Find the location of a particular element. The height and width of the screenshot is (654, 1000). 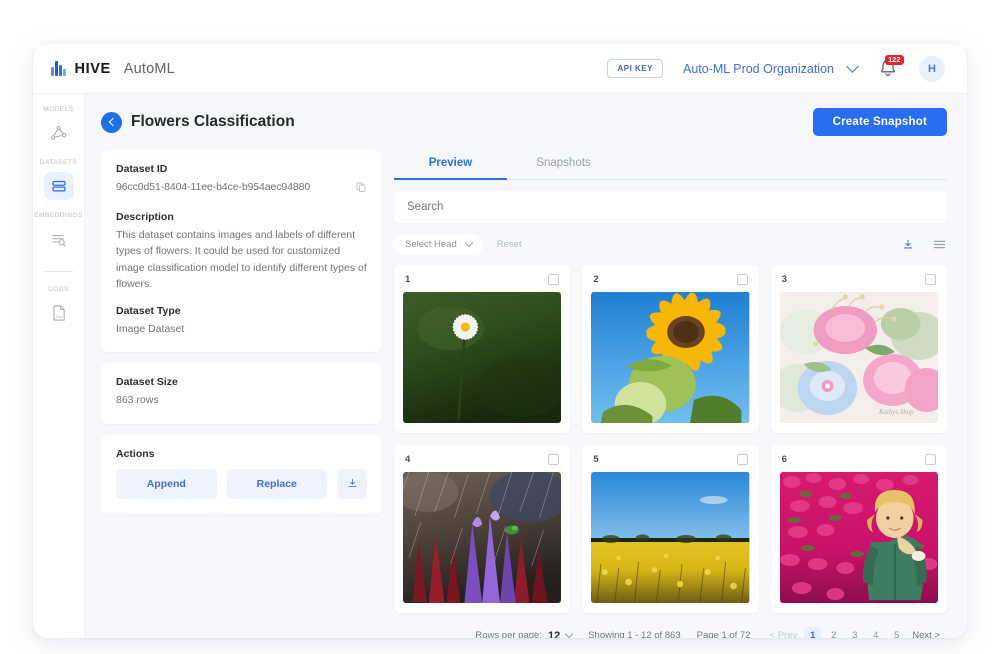

sidebar-item-datasets: DATASETS is located at coordinates (58, 179).